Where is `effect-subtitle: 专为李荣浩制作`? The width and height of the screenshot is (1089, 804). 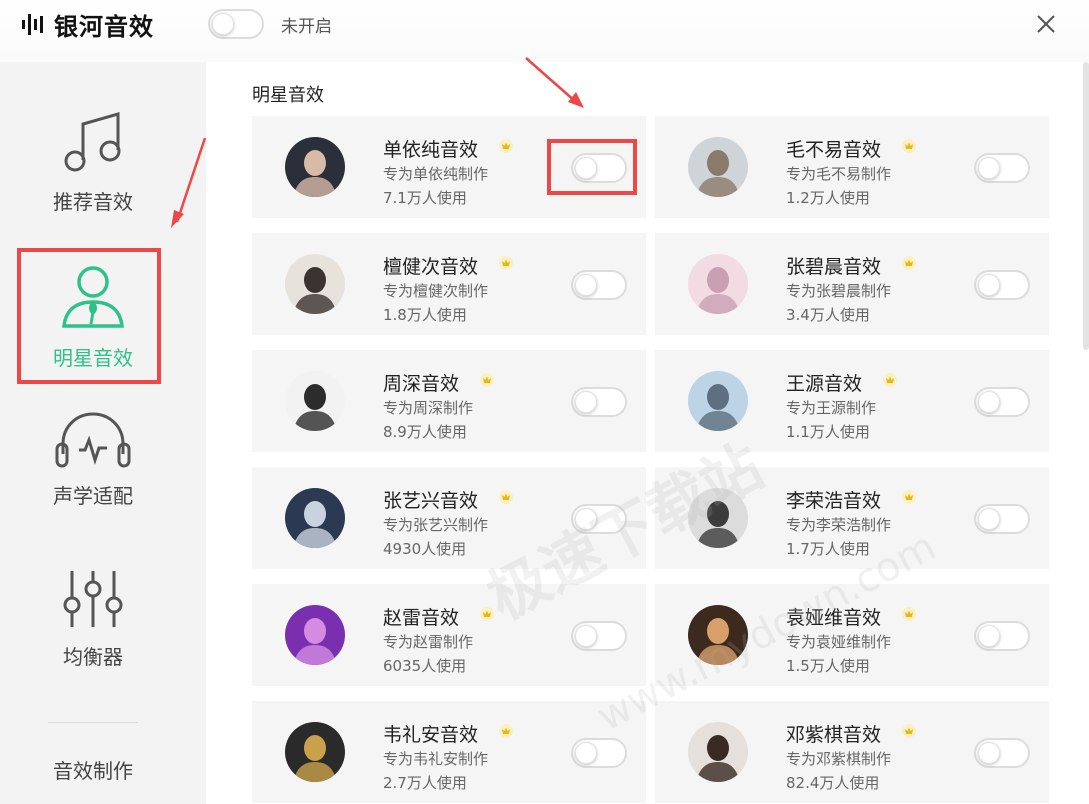 effect-subtitle: 专为李荣浩制作 is located at coordinates (839, 525).